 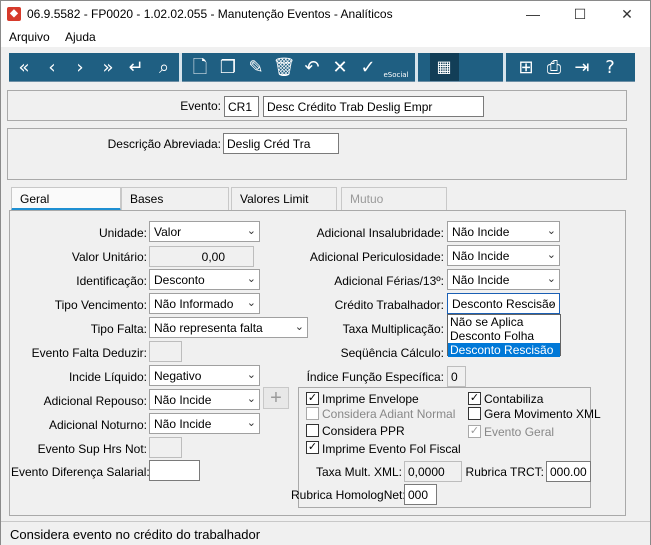 I want to click on identificacao-value: Desconto, so click(x=179, y=280).